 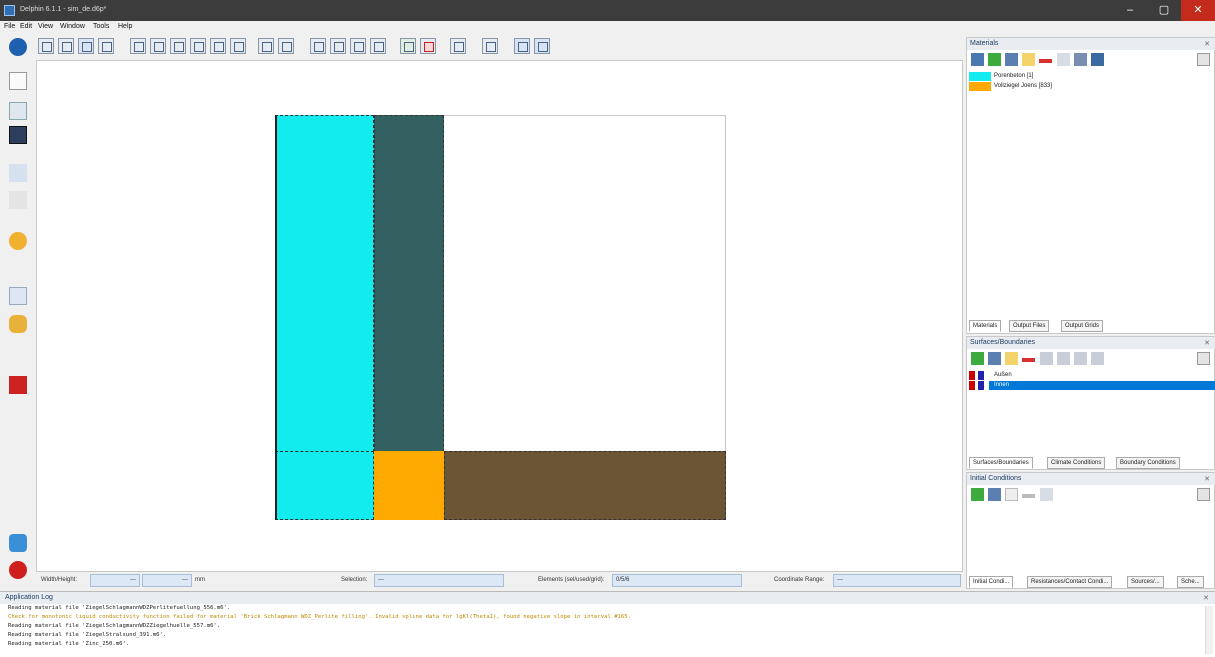 I want to click on delete-assignment-icon, so click(x=428, y=46).